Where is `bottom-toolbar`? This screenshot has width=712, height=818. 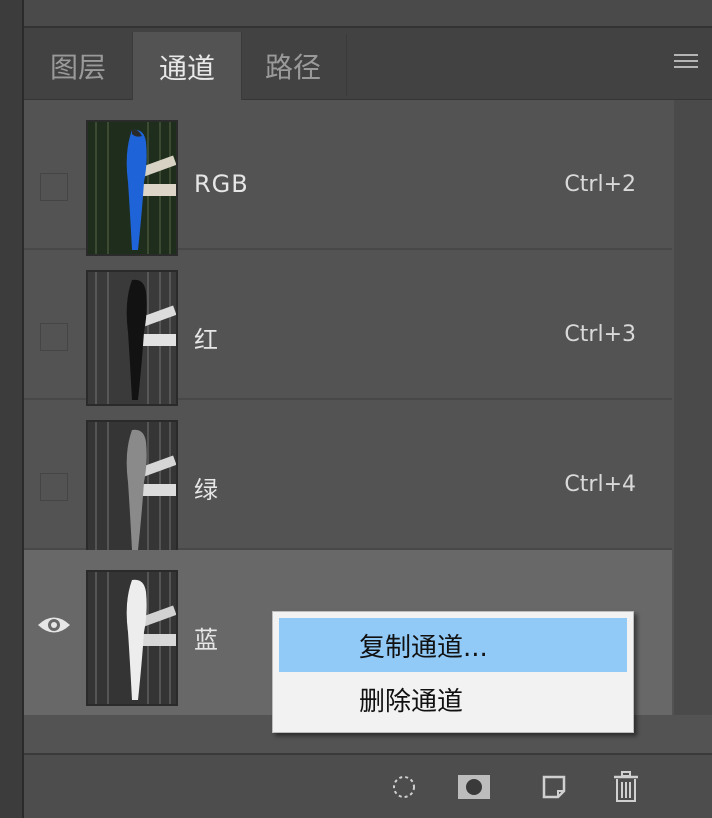 bottom-toolbar is located at coordinates (368, 786).